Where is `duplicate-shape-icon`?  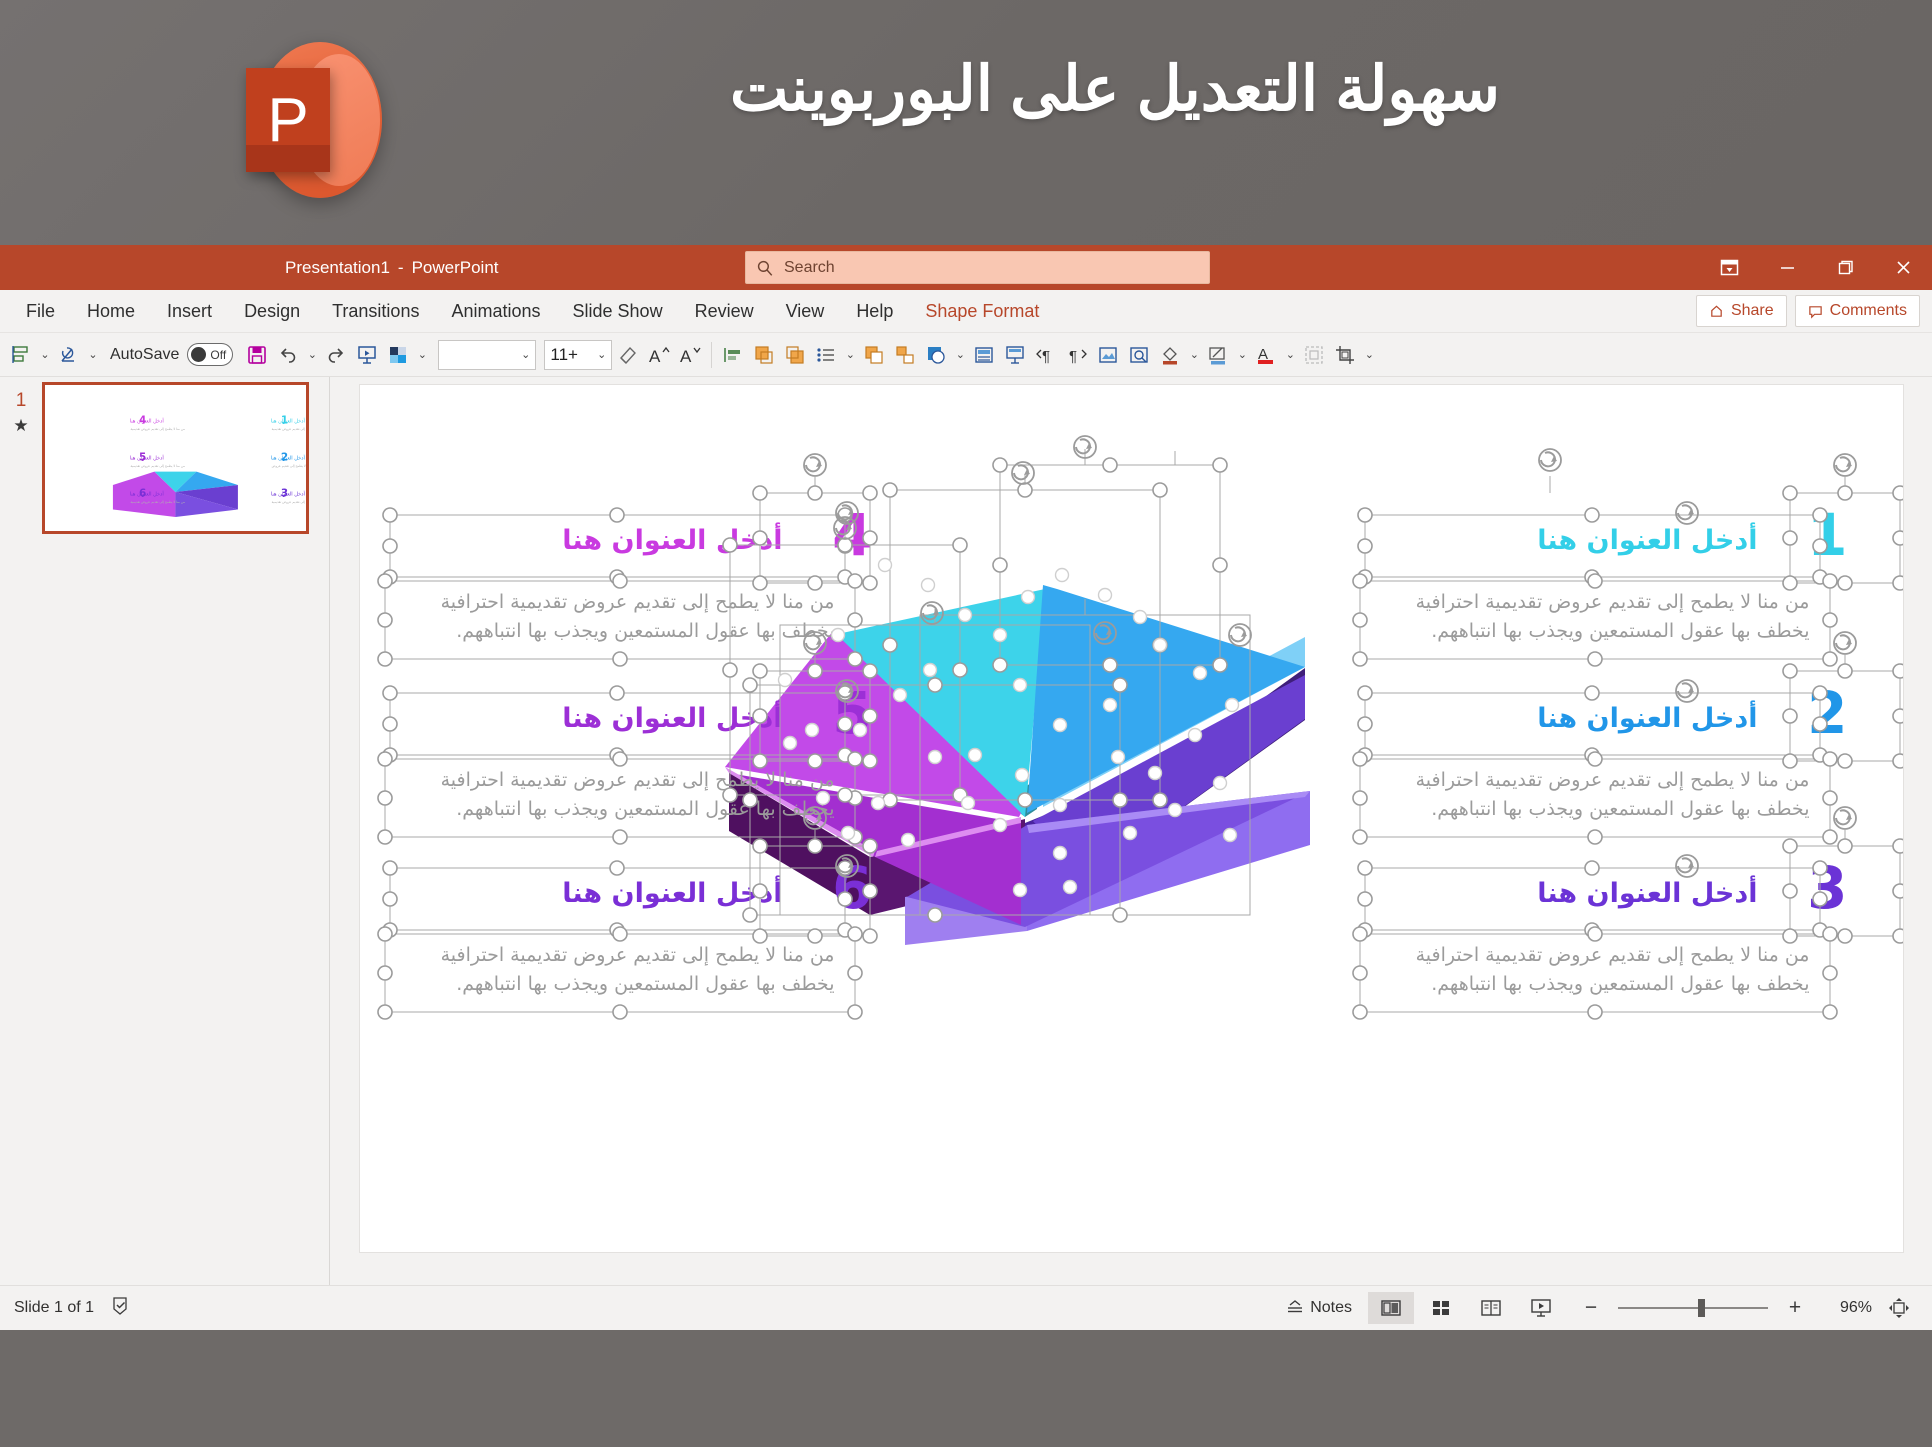
duplicate-shape-icon is located at coordinates (874, 355).